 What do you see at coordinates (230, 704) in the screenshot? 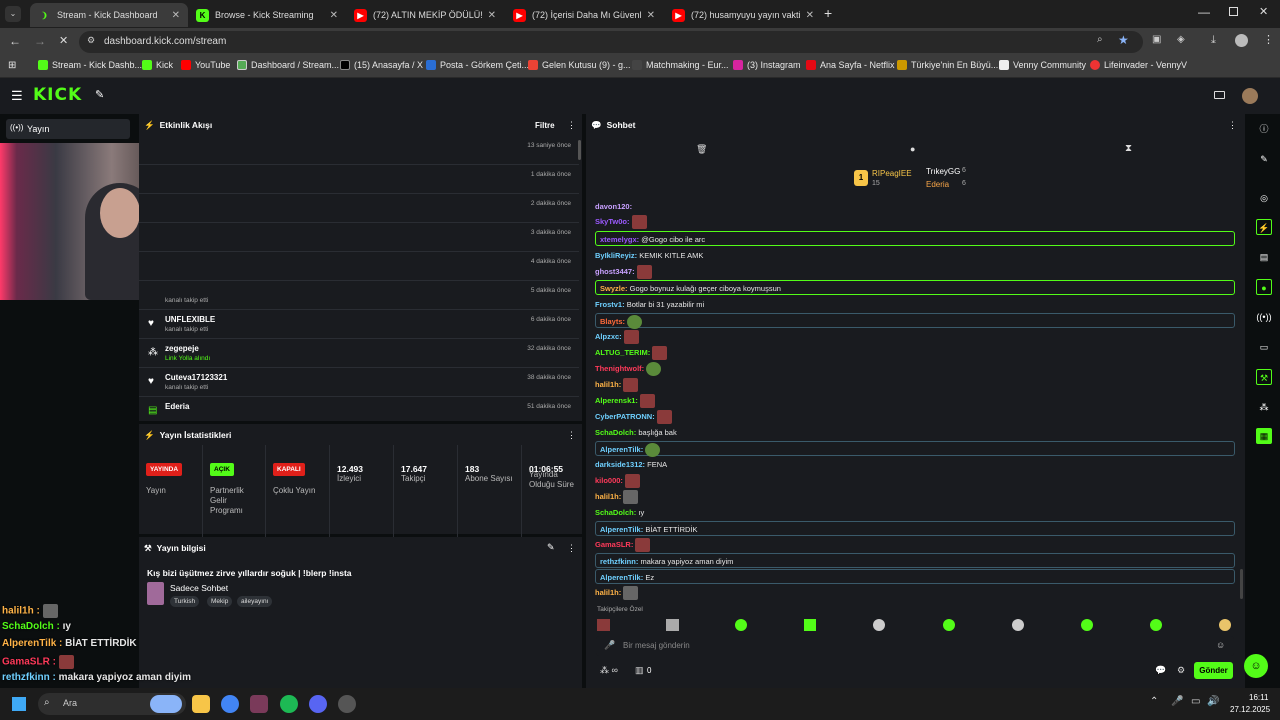
I see `chrome-icon` at bounding box center [230, 704].